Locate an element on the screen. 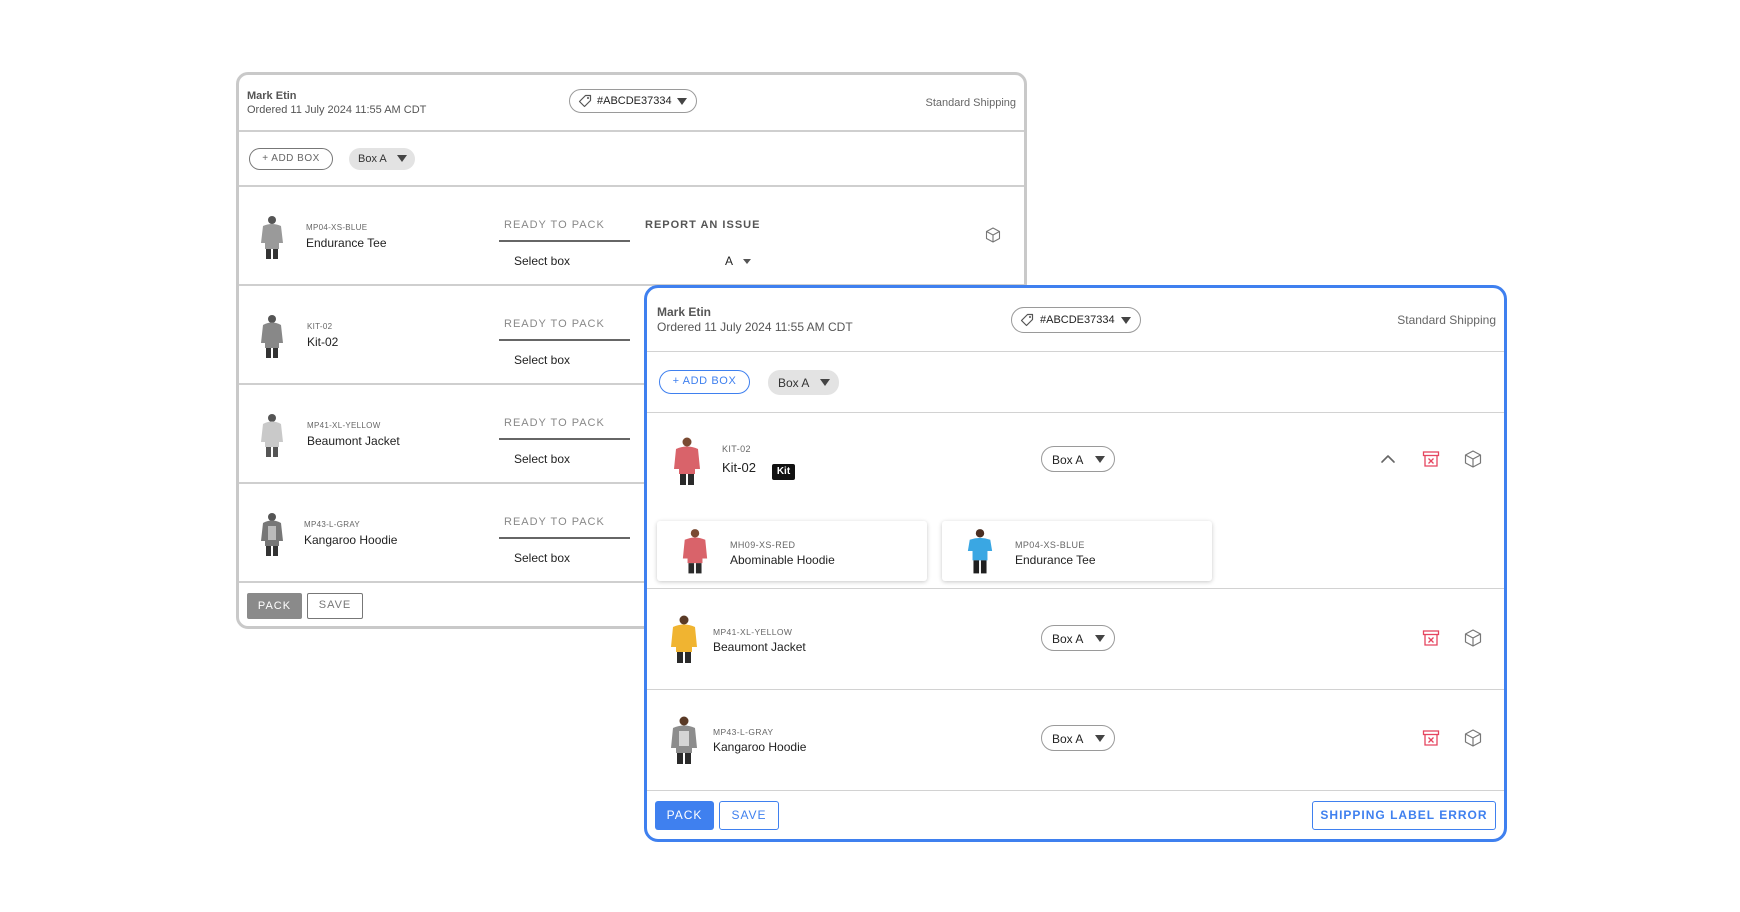 Image resolution: width=1740 pixels, height=912 pixels. product-sku: MH09-XS-RED is located at coordinates (763, 545).